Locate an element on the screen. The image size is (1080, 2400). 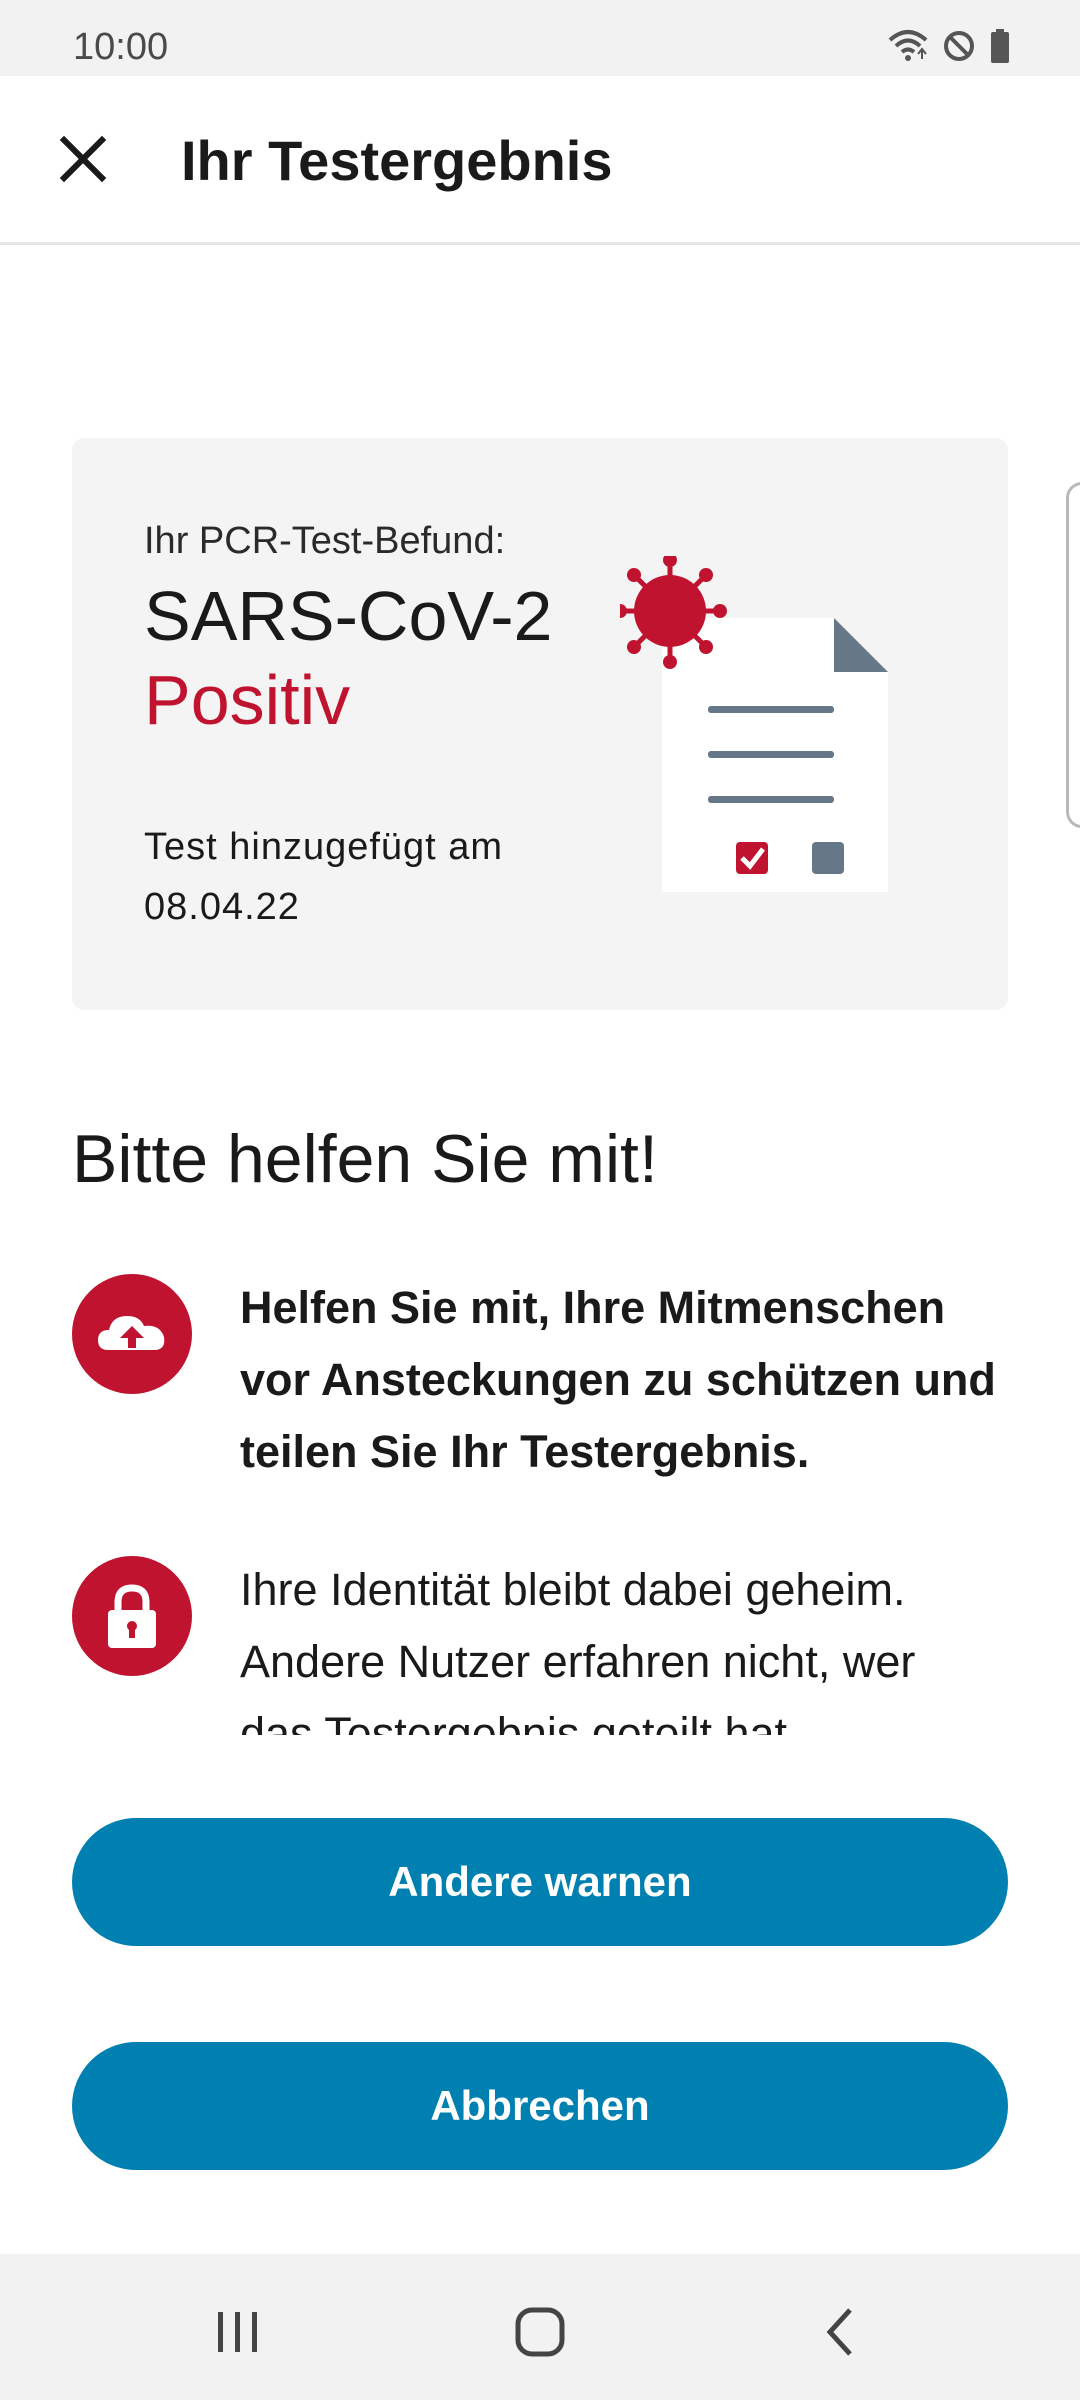
virus-document-illustration is located at coordinates (754, 724).